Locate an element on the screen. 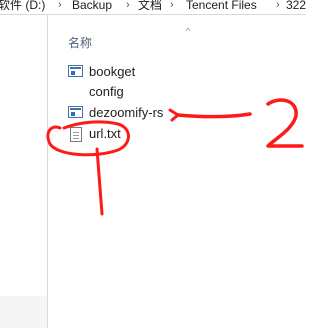 Image resolution: width=320 pixels, height=328 pixels. blank-file-icon is located at coordinates (76, 92).